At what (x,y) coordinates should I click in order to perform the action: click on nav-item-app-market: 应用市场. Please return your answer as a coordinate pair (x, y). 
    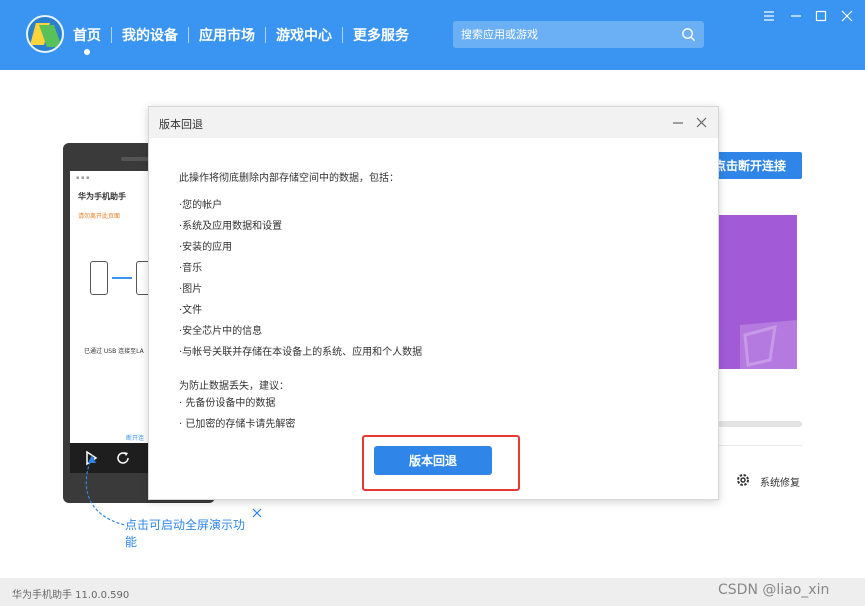
    Looking at the image, I should click on (227, 35).